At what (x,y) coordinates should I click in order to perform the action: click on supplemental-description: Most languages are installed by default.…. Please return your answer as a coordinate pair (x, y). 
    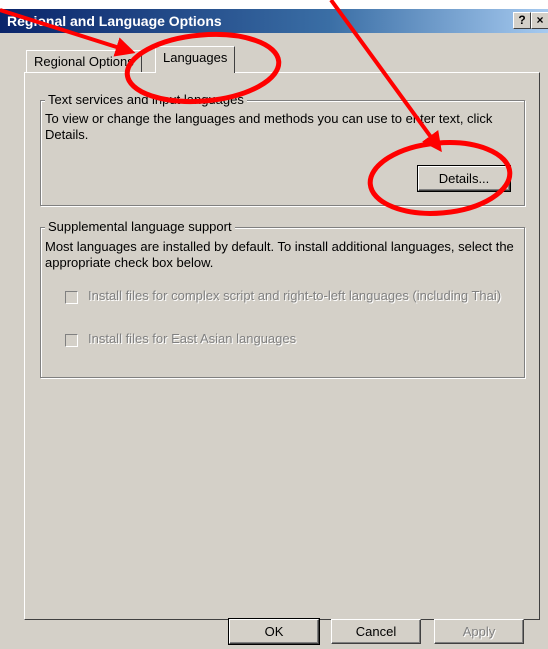
    Looking at the image, I should click on (279, 254).